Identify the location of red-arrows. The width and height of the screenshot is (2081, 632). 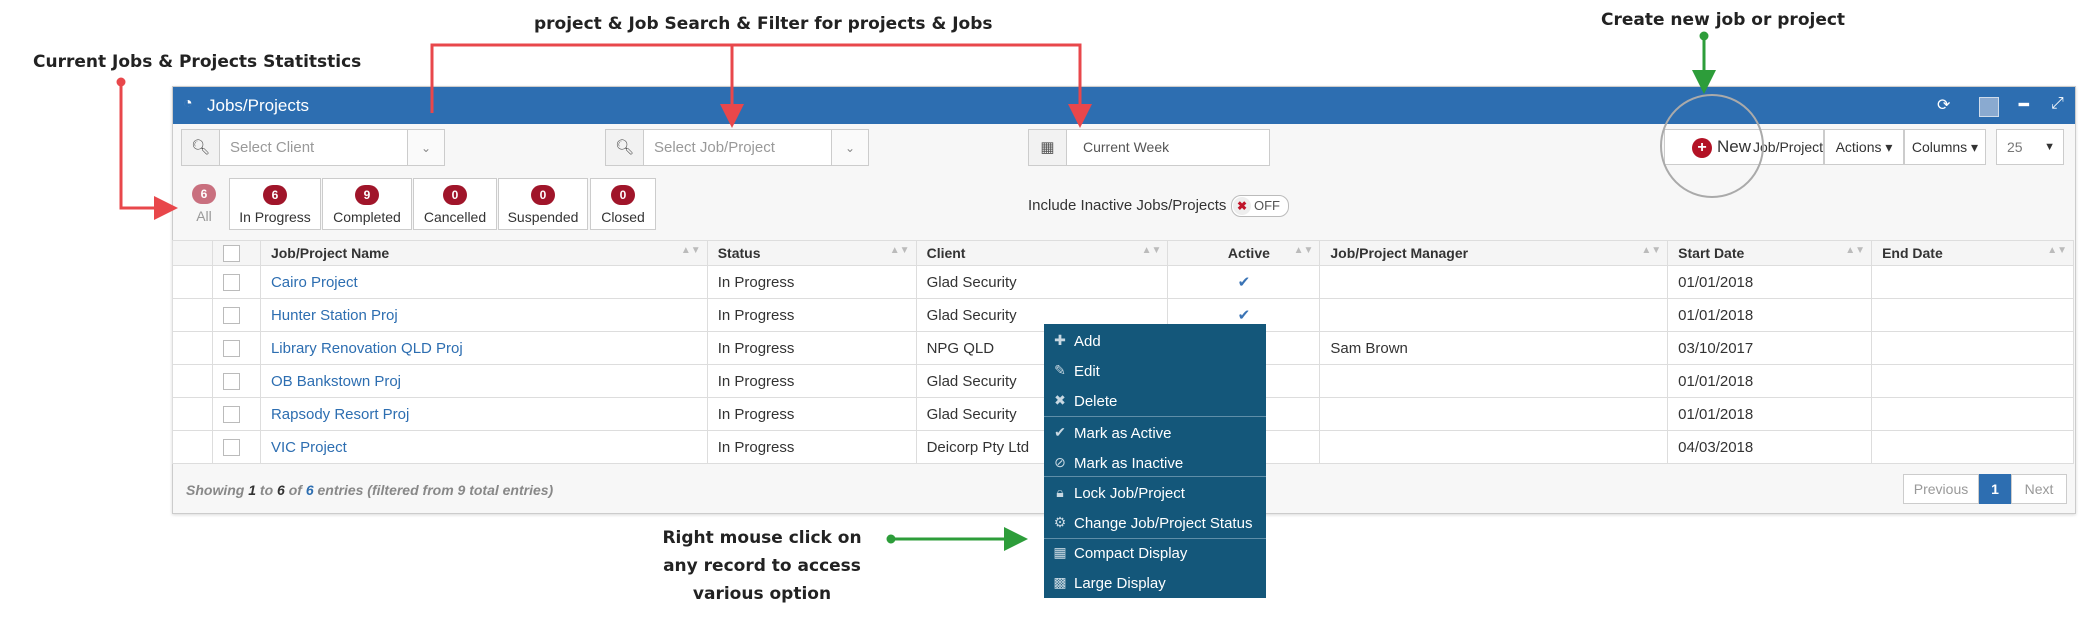
(604, 131).